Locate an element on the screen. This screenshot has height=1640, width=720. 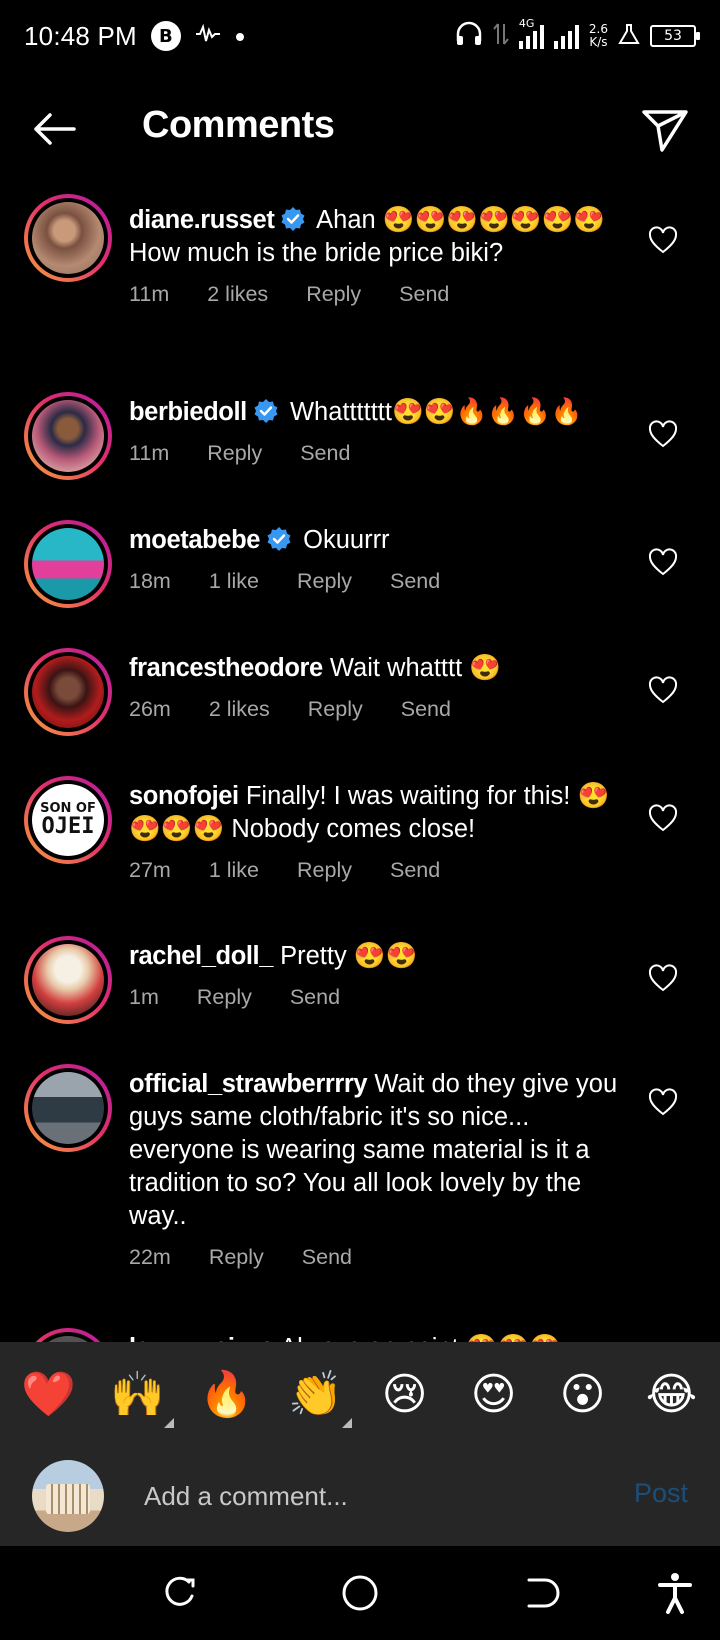
recents-icon is located at coordinates (180, 1593).